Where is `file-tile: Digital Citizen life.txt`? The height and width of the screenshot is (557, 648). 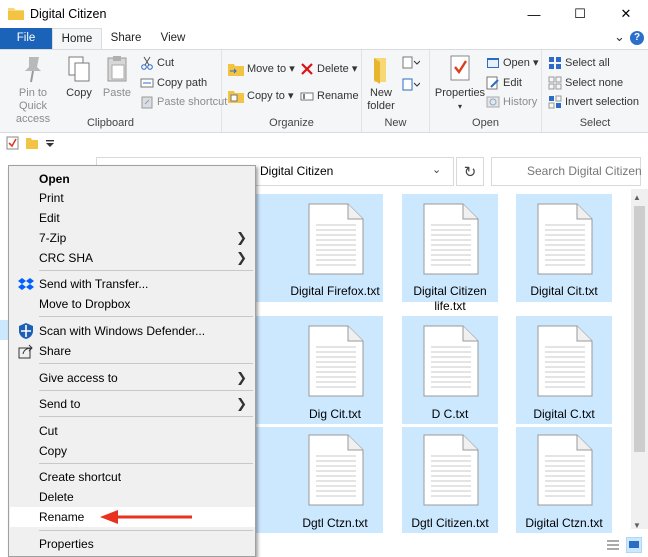 file-tile: Digital Citizen life.txt is located at coordinates (450, 253).